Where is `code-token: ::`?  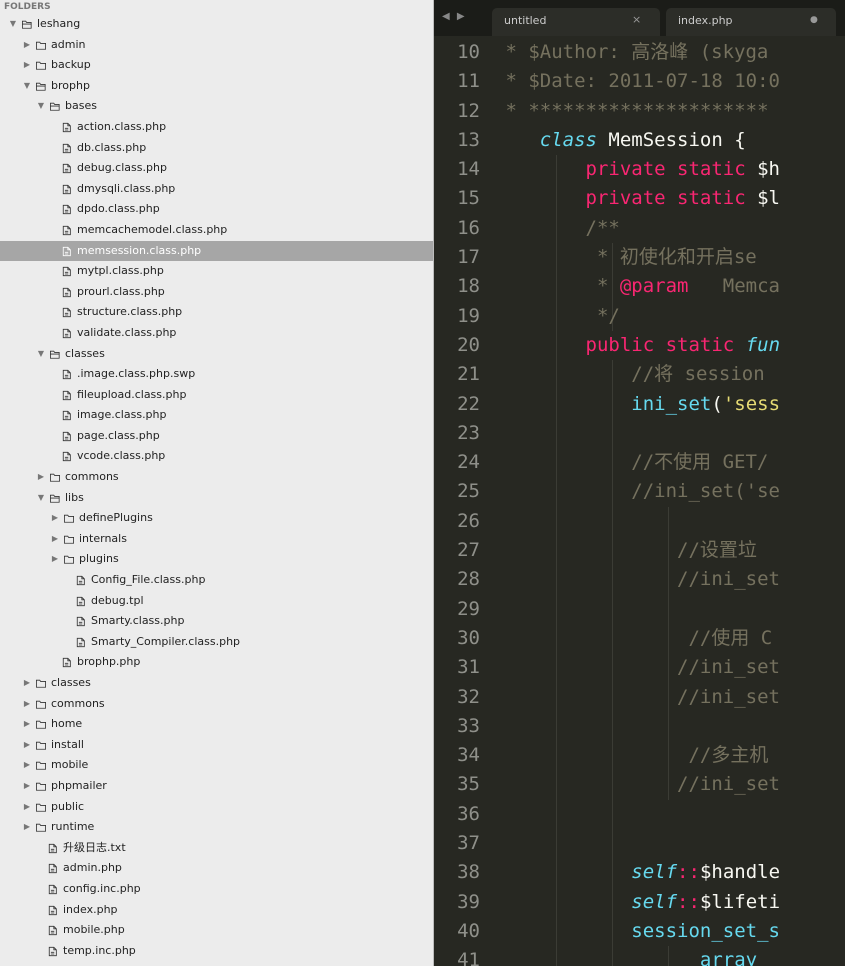 code-token: :: is located at coordinates (688, 872).